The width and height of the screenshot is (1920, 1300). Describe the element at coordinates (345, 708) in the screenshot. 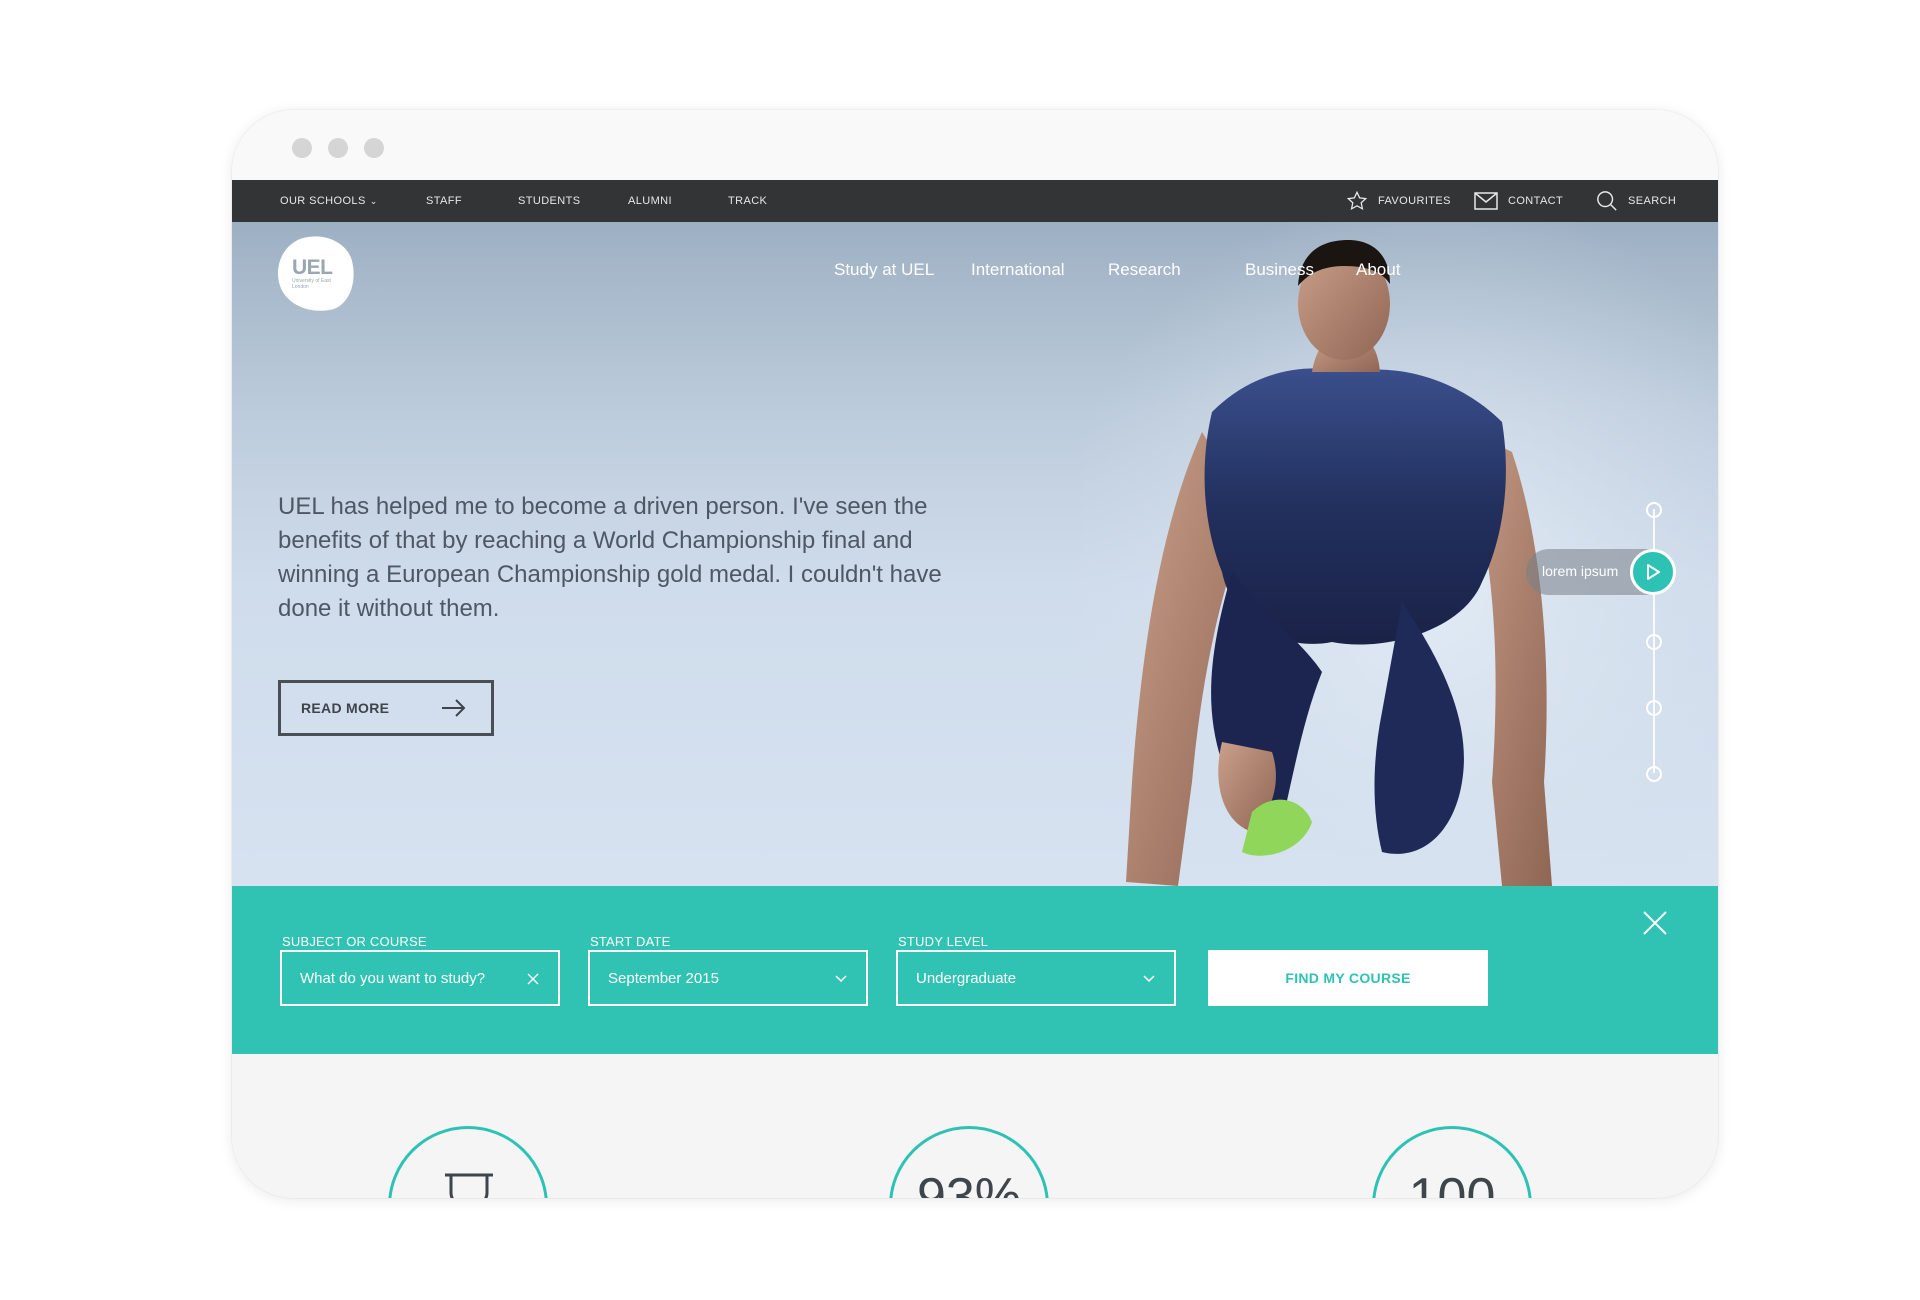

I see `read-more-label: READ MORE` at that location.